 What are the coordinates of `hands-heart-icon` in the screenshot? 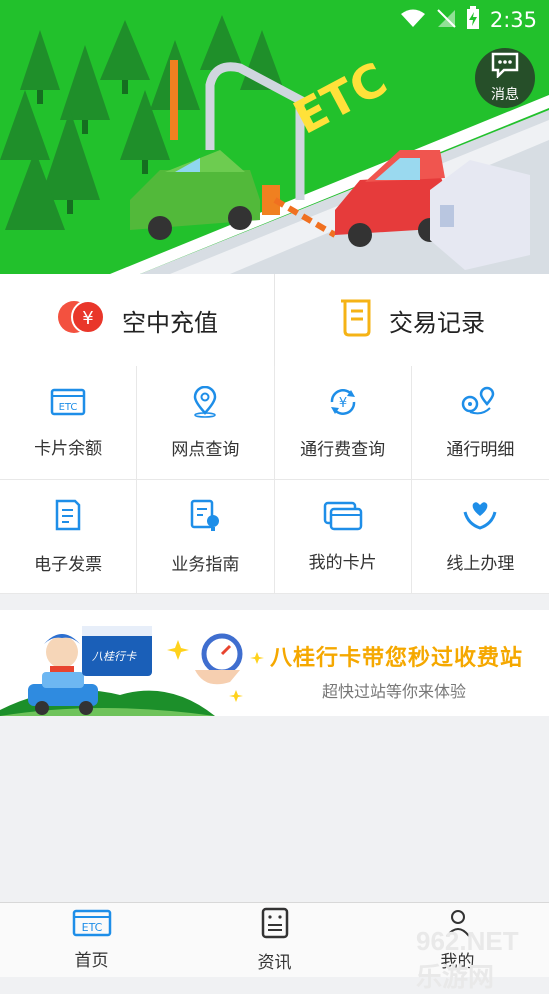 It's located at (480, 518).